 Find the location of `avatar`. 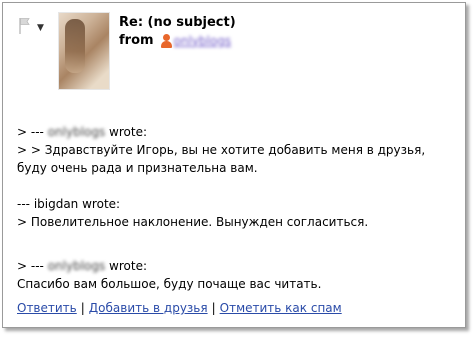

avatar is located at coordinates (84, 51).